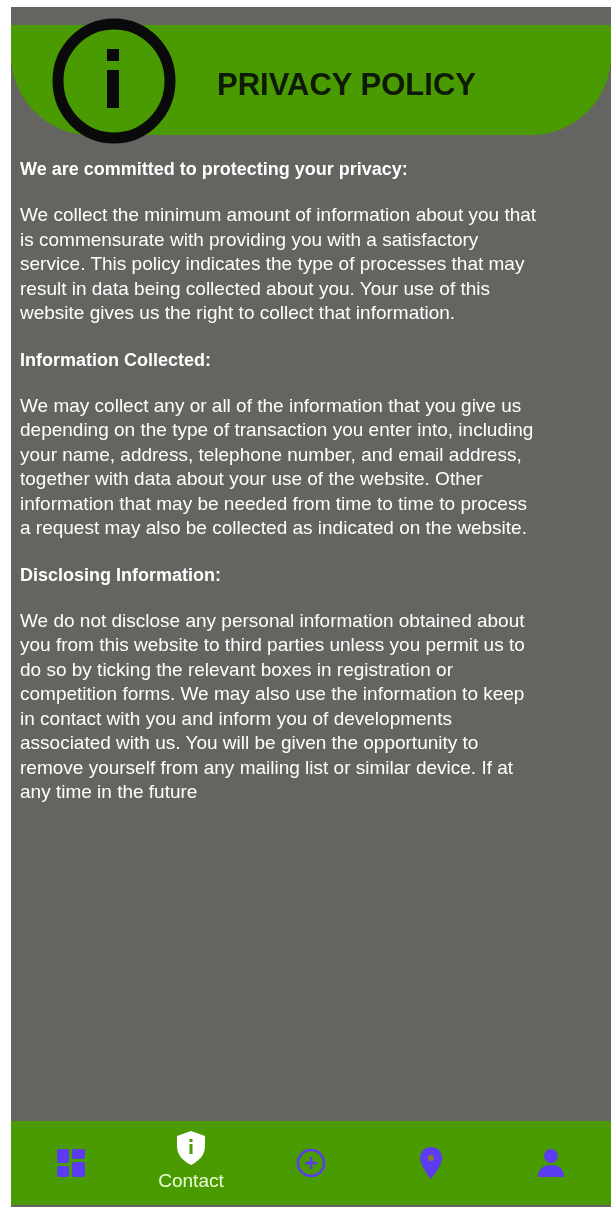  Describe the element at coordinates (214, 169) in the screenshot. I see `section-heading: We are committed to protecting your privacy:` at that location.